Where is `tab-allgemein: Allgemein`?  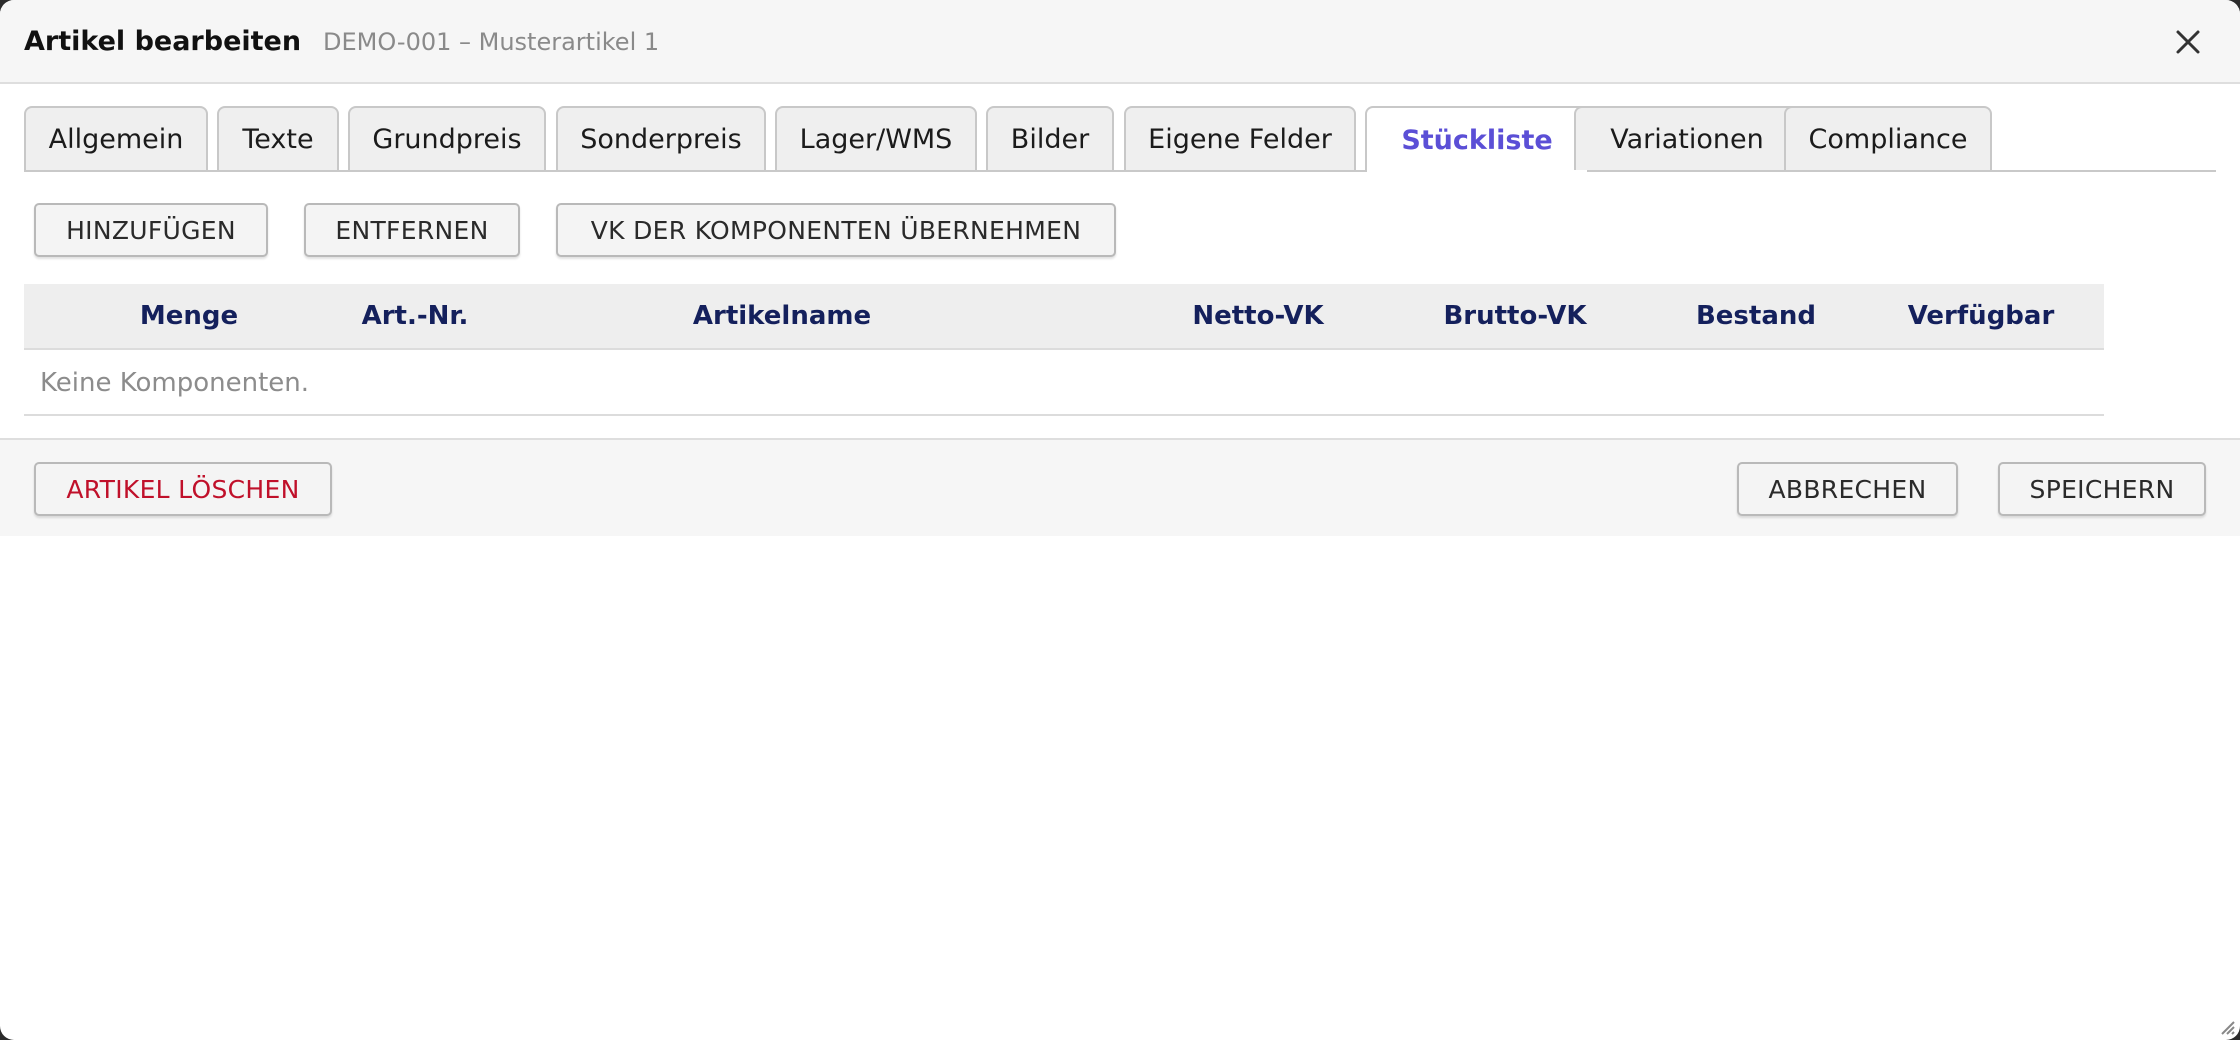 tab-allgemein: Allgemein is located at coordinates (116, 138).